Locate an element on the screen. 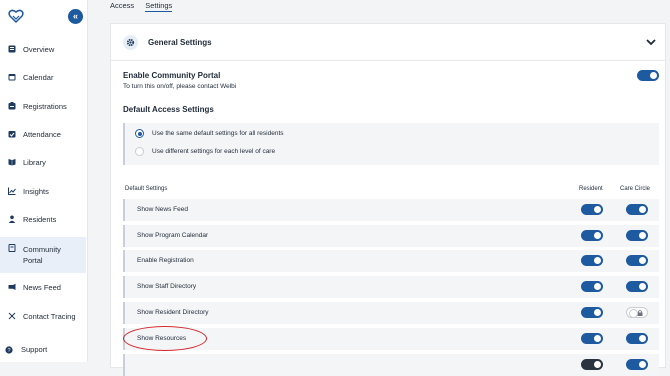  column-header-care-circle: Care Circle is located at coordinates (635, 189).